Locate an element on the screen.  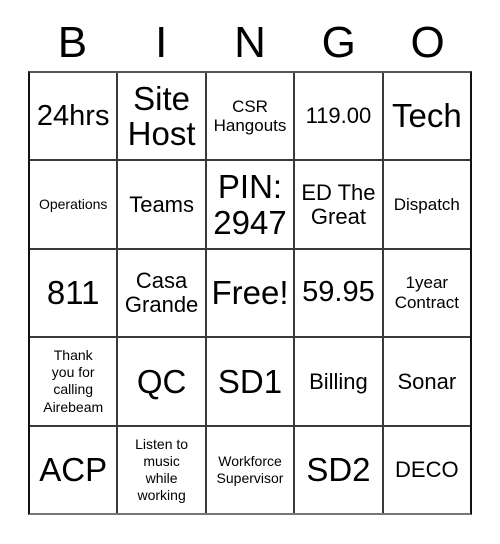
bingo-cell: Site Host is located at coordinates (160, 116).